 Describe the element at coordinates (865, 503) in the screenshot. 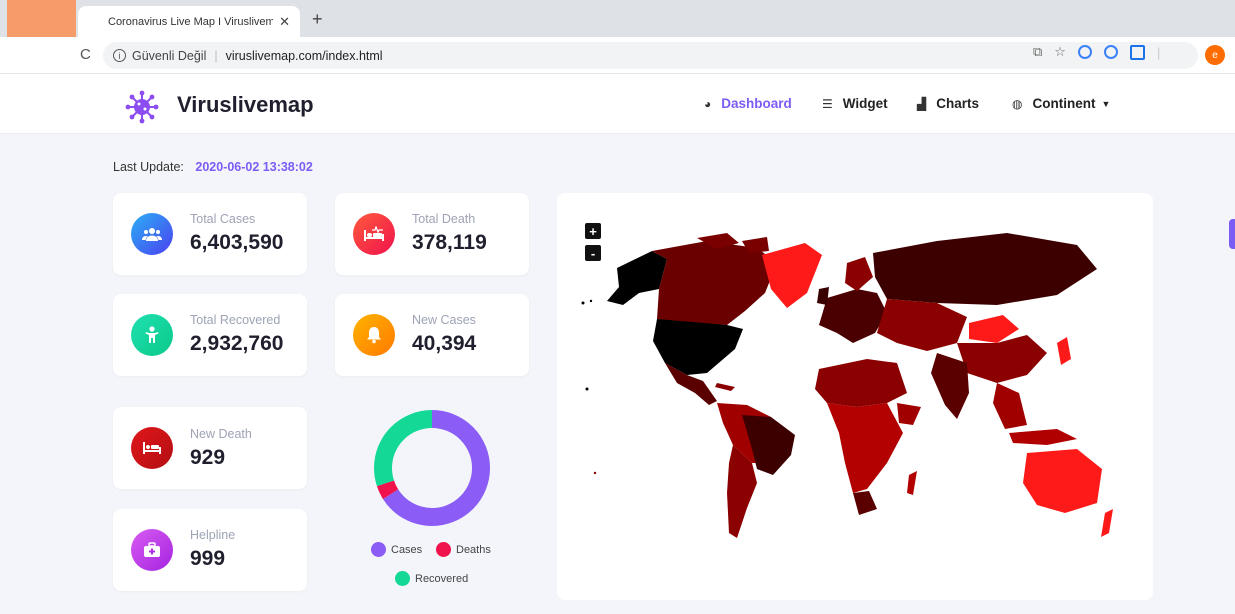

I see `map-country-south-africa` at that location.